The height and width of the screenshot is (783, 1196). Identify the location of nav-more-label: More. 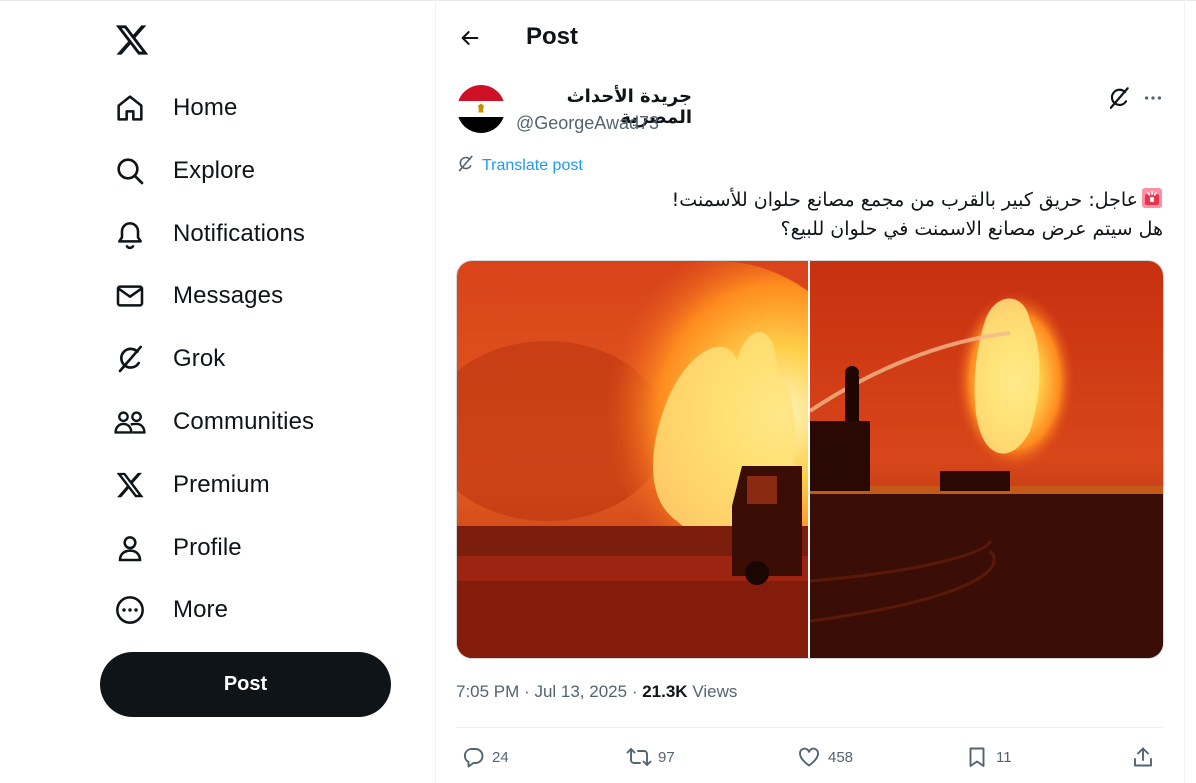
(201, 609).